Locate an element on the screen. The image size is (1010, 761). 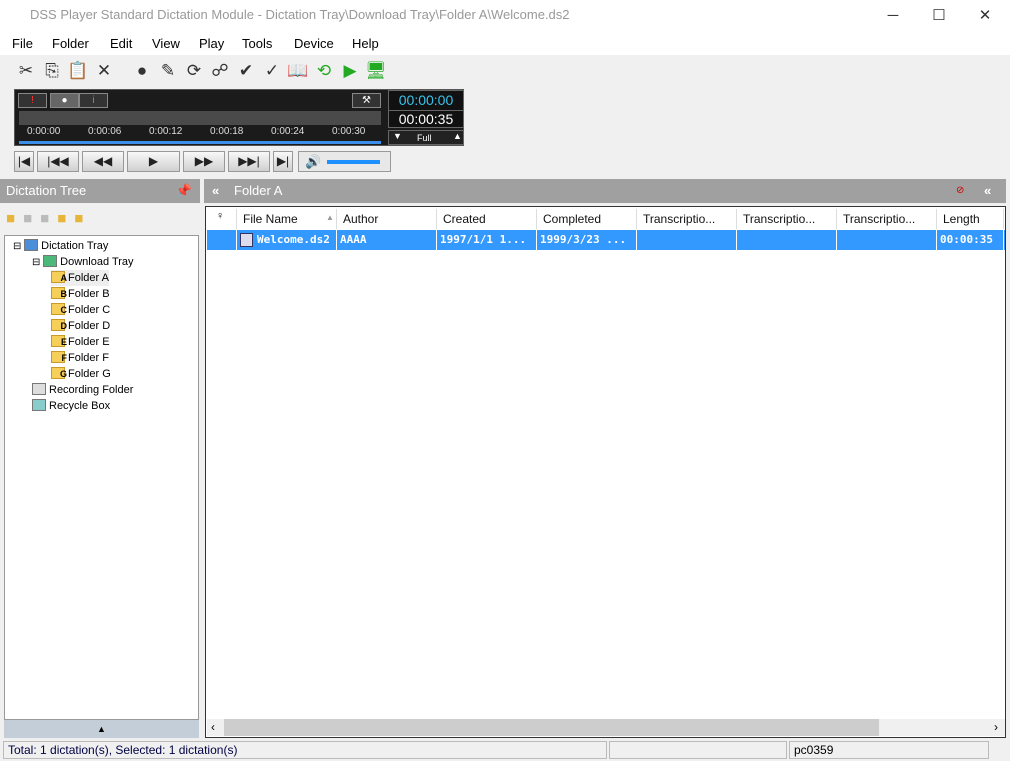
cut-icon: ✂ is located at coordinates (26, 71).